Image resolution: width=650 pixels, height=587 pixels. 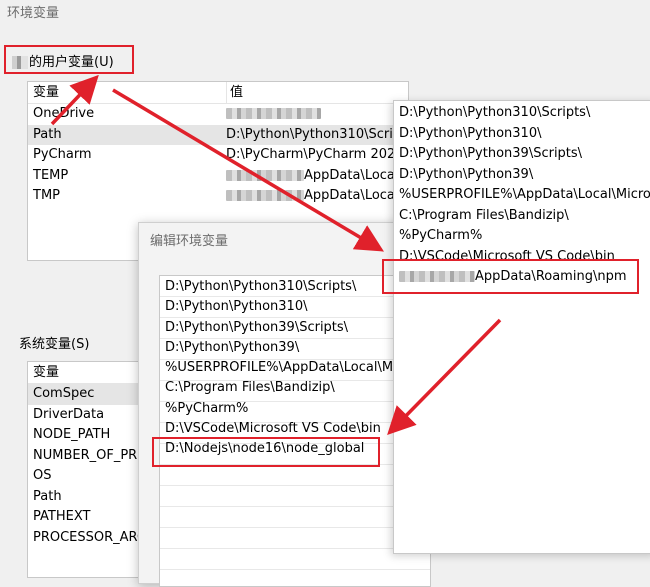 What do you see at coordinates (248, 170) in the screenshot?
I see `arrow-to-npm-entry` at bounding box center [248, 170].